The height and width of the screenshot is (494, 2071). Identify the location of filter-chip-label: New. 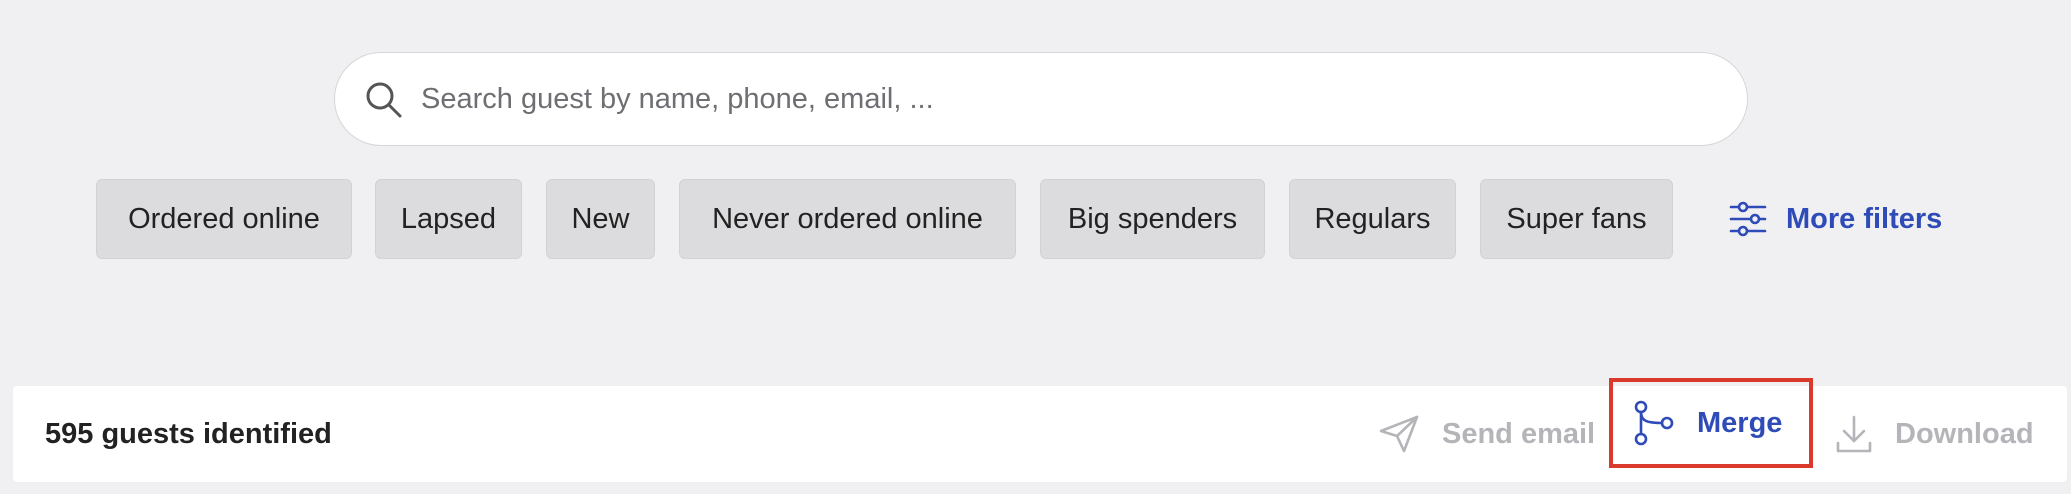
(600, 218).